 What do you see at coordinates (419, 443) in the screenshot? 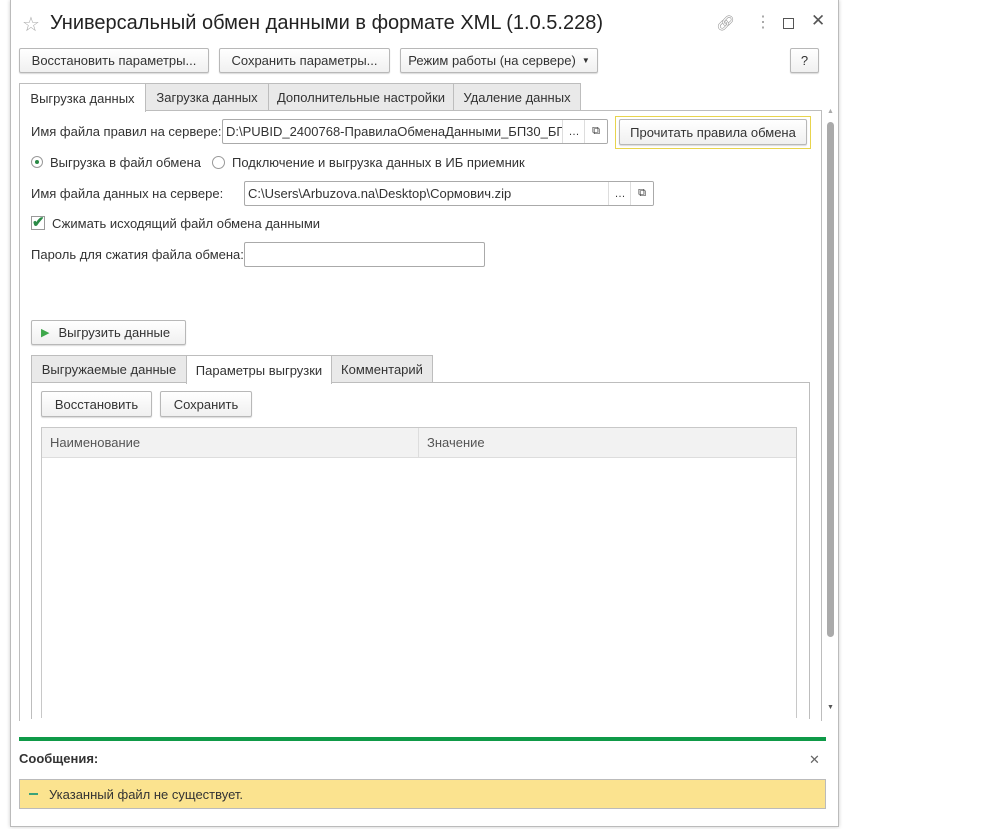
I see `table-header: Наименование Значение` at bounding box center [419, 443].